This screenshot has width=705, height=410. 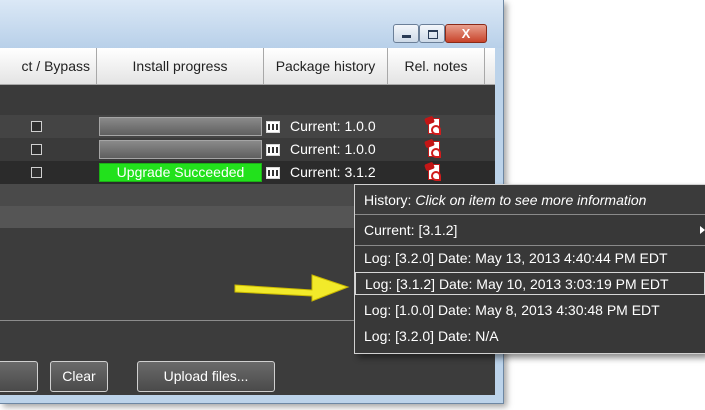 What do you see at coordinates (530, 245) in the screenshot?
I see `menu-separator` at bounding box center [530, 245].